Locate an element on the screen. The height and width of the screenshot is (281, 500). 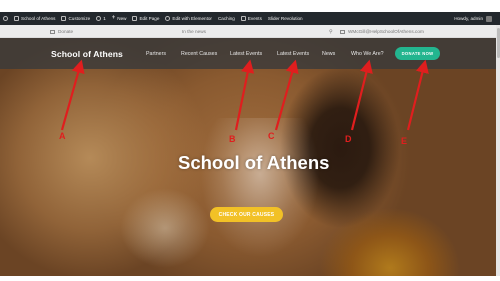
annotation-label-b: B is located at coordinates (232, 139).